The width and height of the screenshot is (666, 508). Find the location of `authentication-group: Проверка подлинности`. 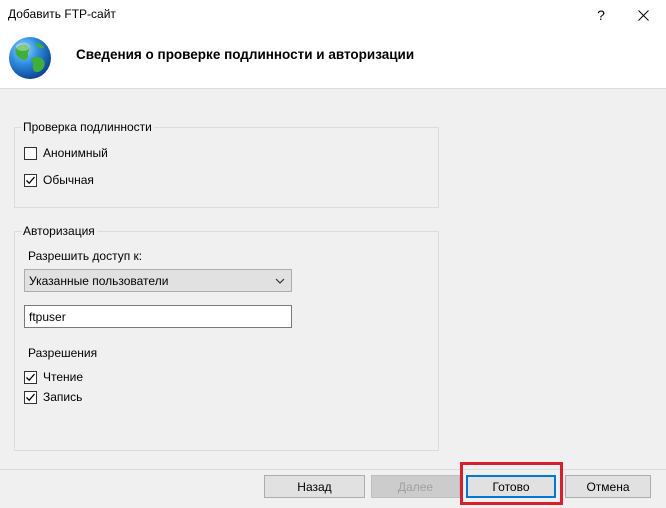

authentication-group: Проверка подлинности is located at coordinates (226, 164).